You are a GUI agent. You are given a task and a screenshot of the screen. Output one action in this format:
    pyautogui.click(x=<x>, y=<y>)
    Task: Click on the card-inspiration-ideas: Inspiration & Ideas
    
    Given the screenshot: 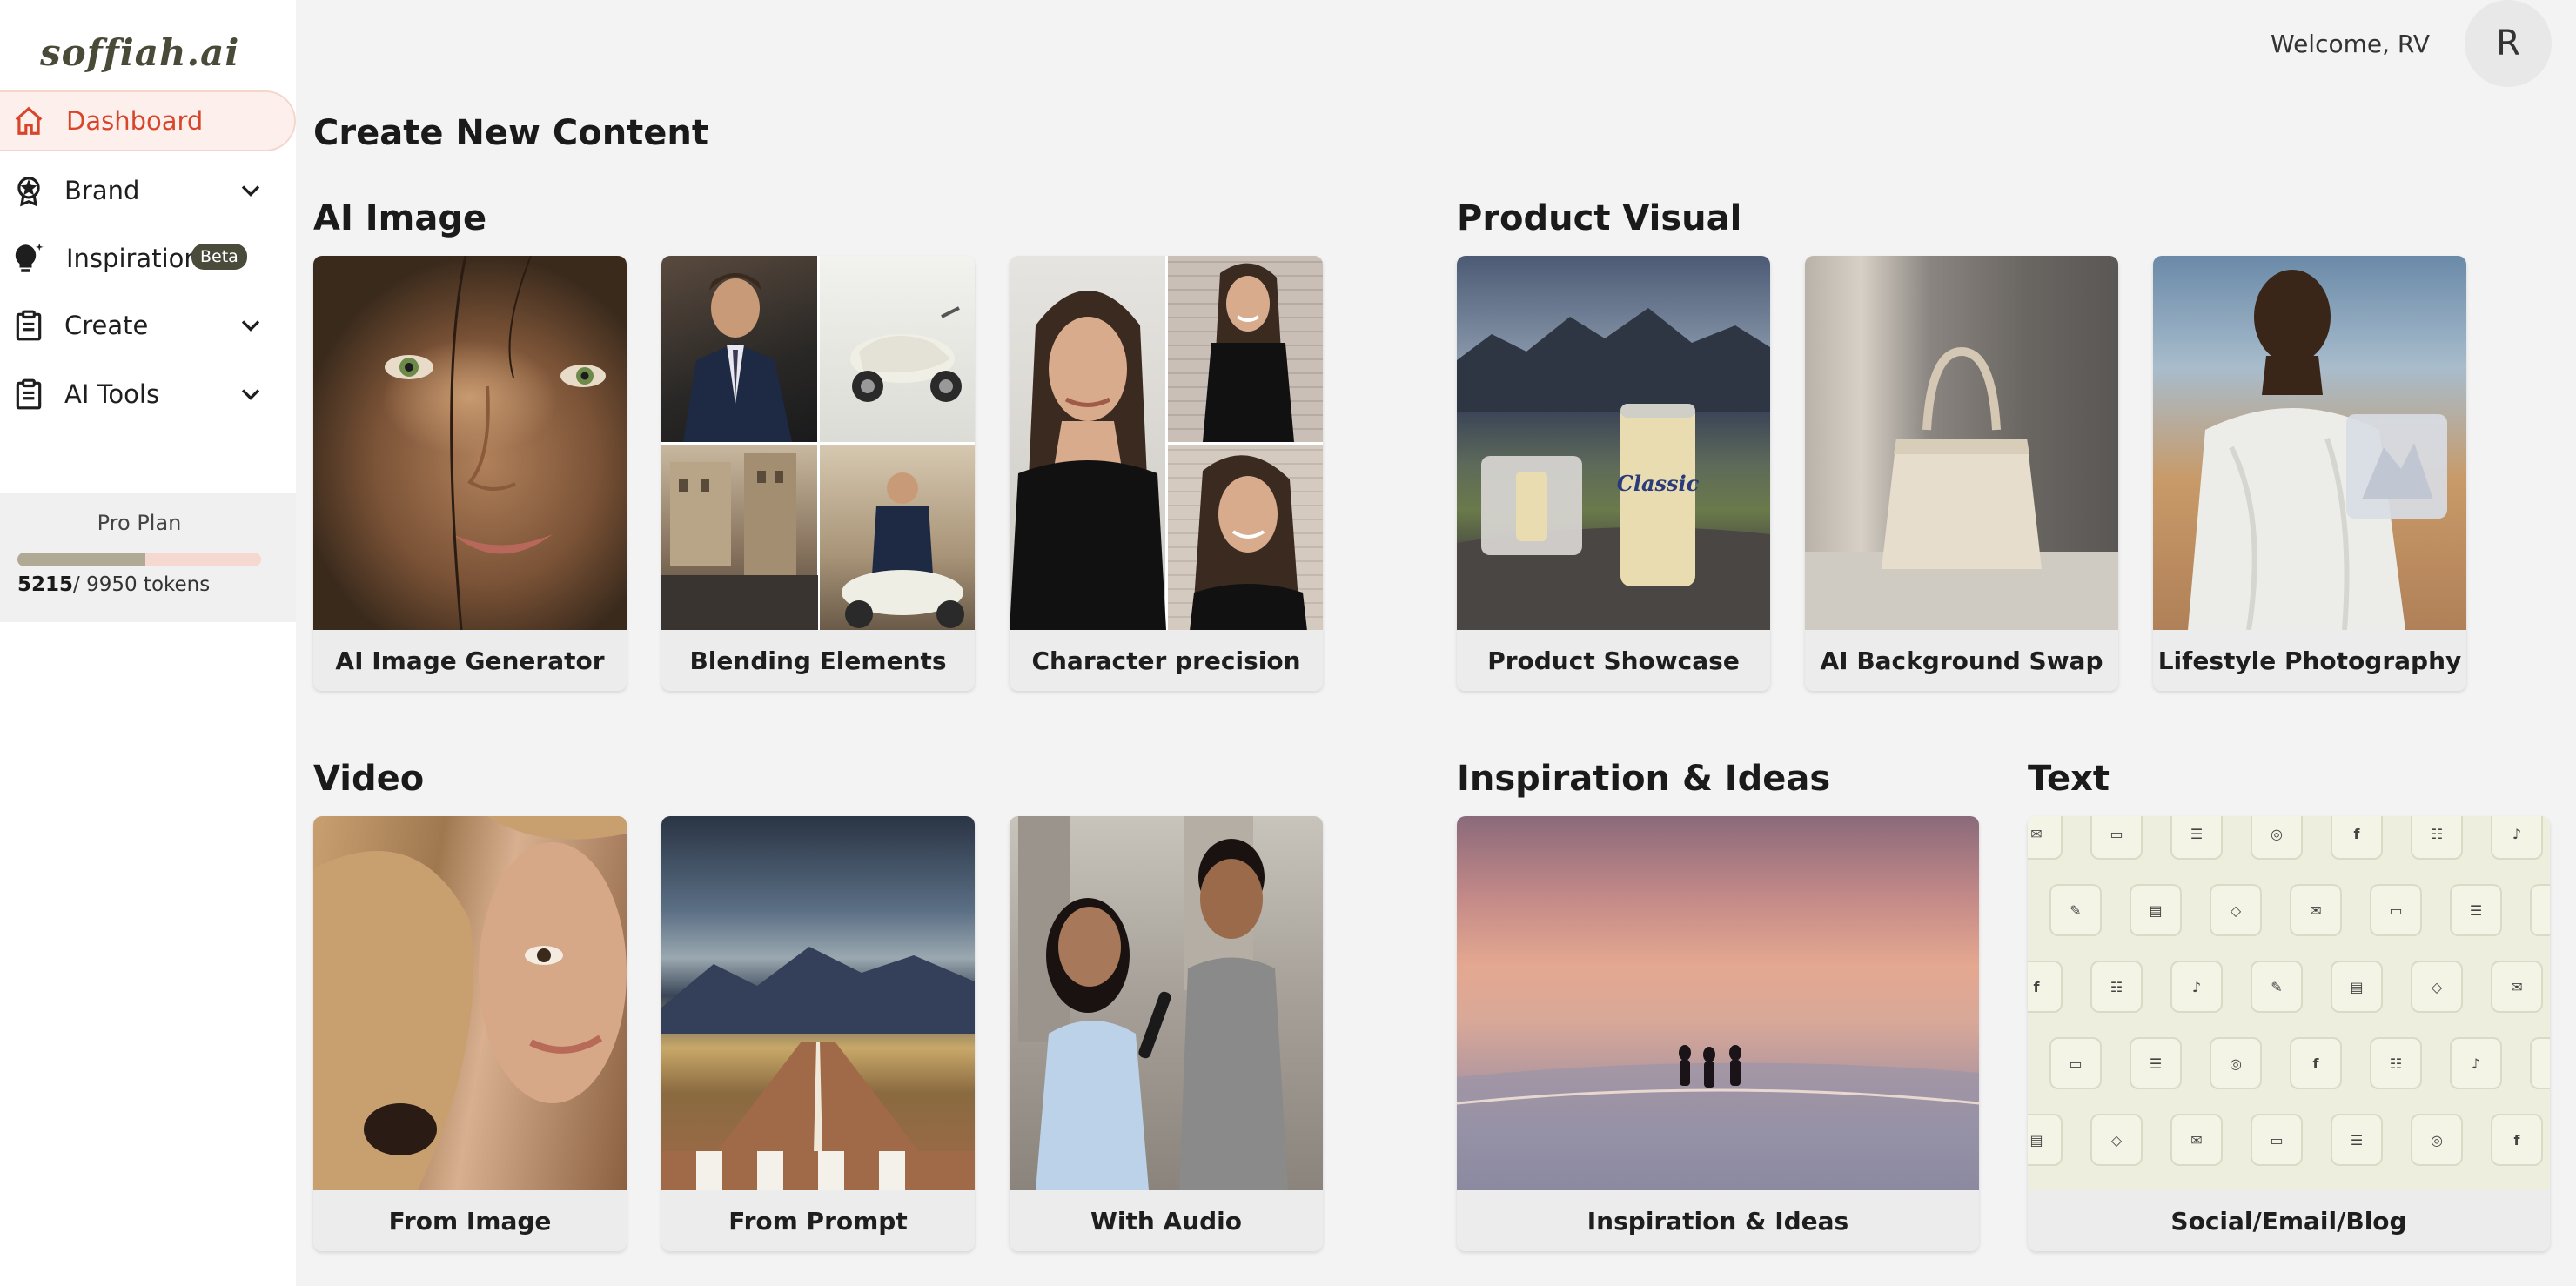 What is the action you would take?
    pyautogui.click(x=1718, y=1033)
    